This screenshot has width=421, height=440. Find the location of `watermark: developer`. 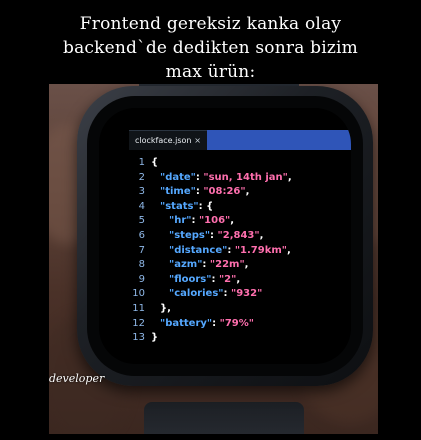

watermark: developer is located at coordinates (77, 378).